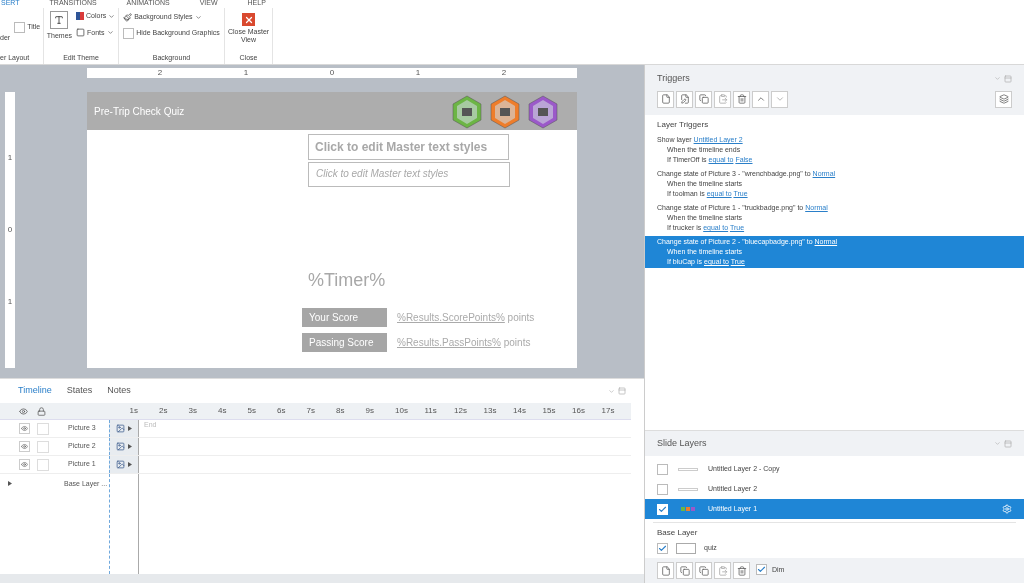  What do you see at coordinates (760, 99) in the screenshot?
I see `move-up-icon` at bounding box center [760, 99].